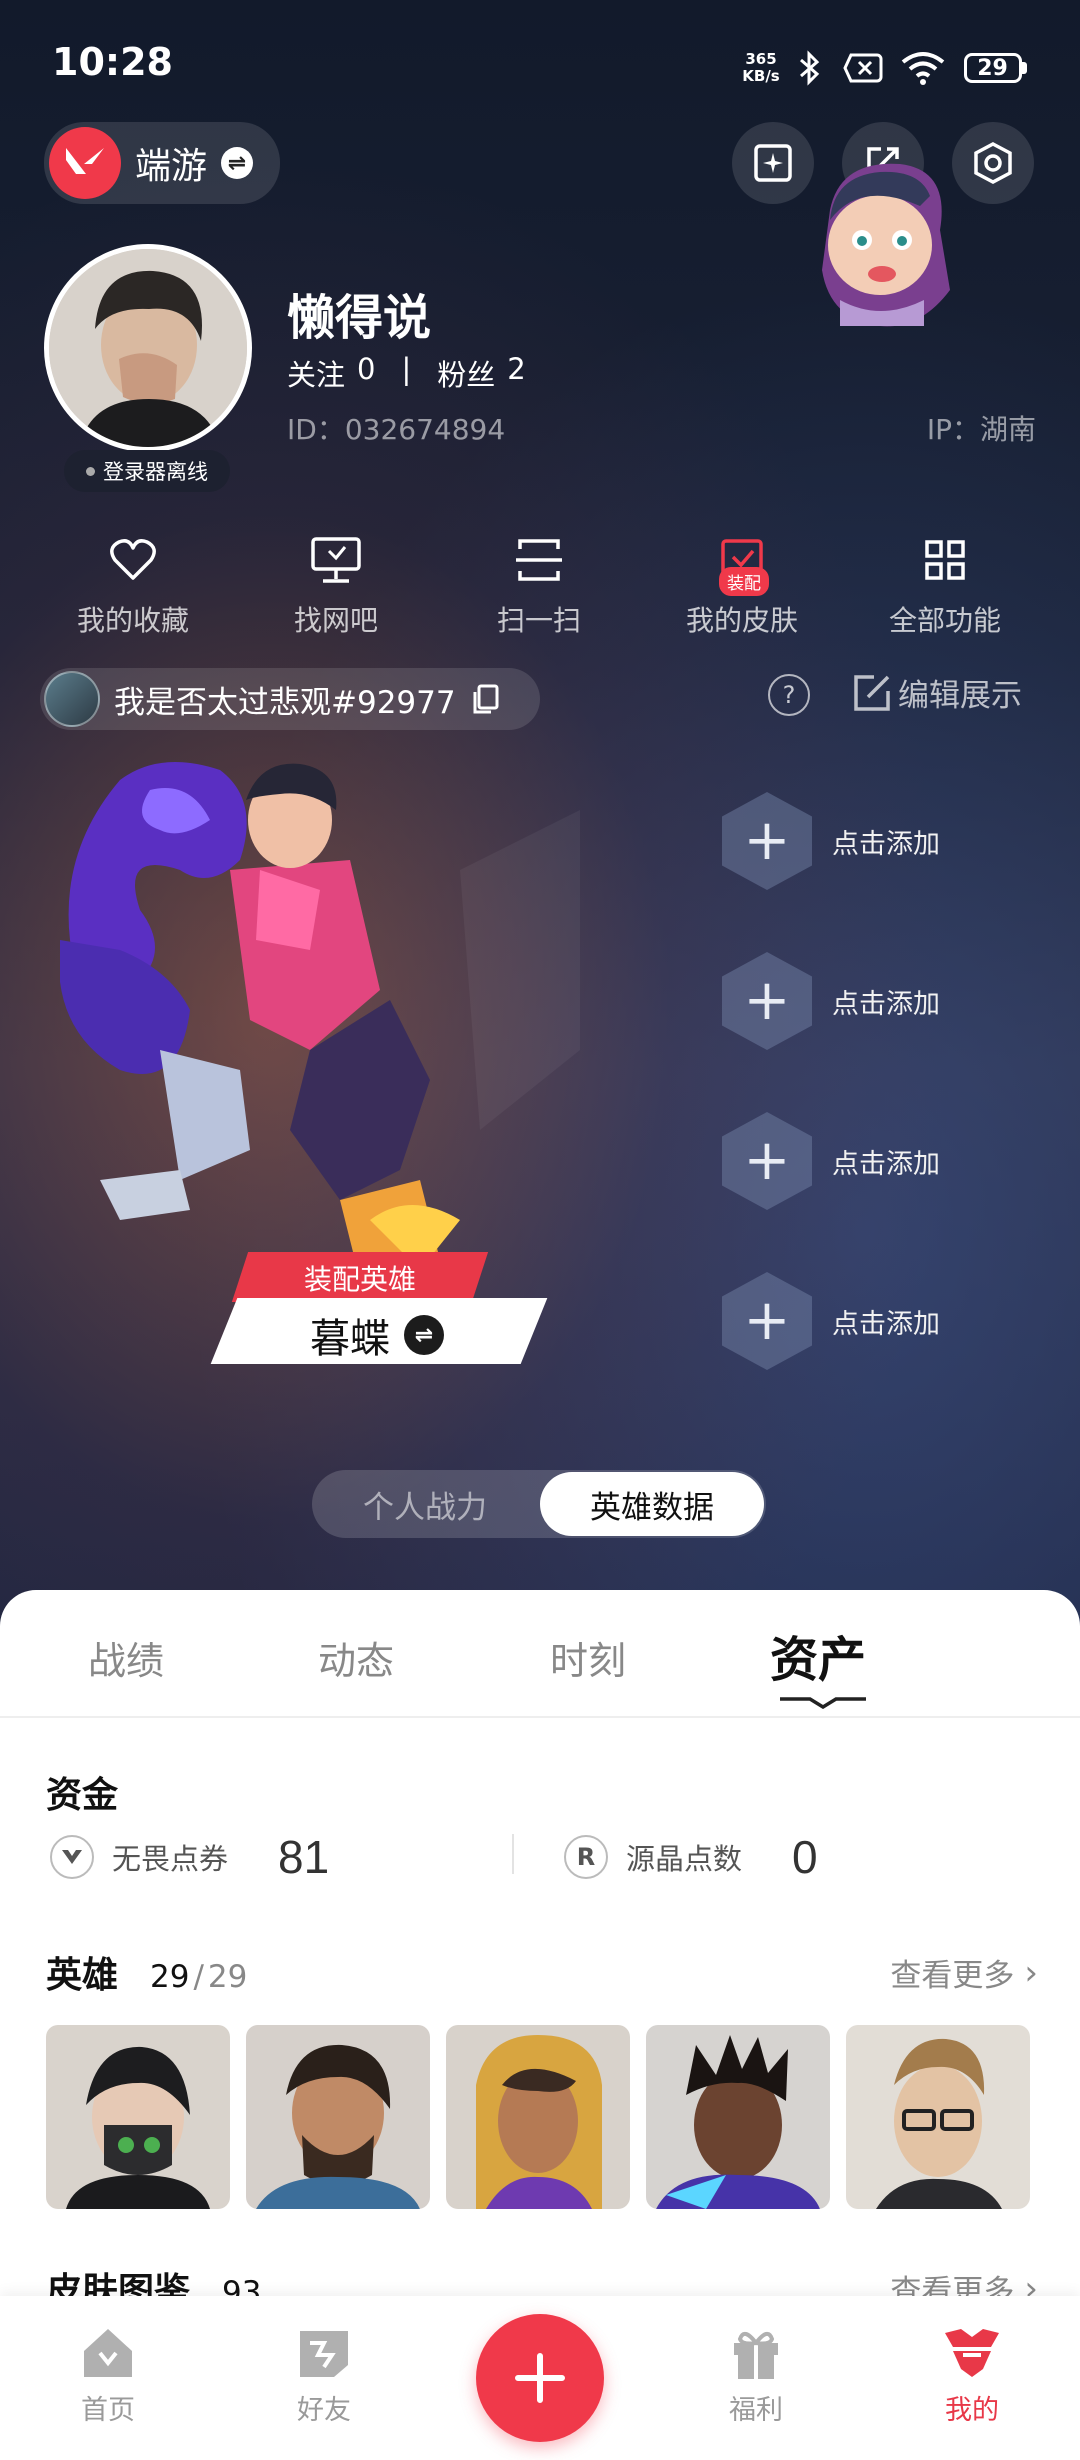 The height and width of the screenshot is (2460, 1080). What do you see at coordinates (485, 699) in the screenshot?
I see `copy-icon` at bounding box center [485, 699].